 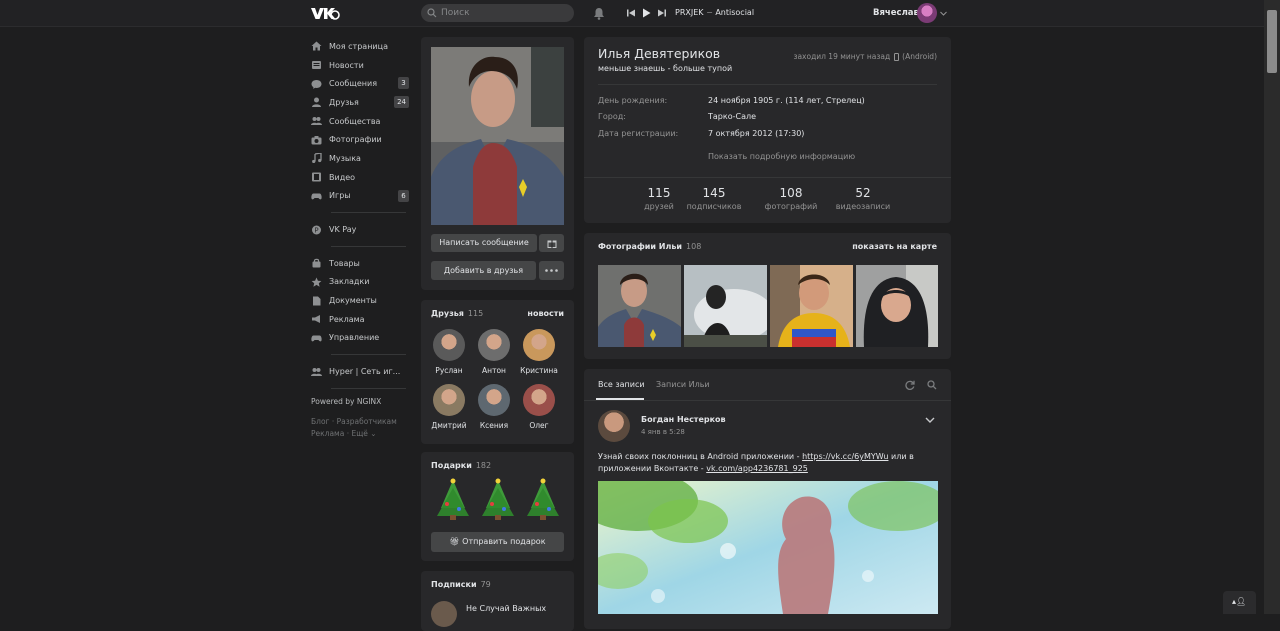 What do you see at coordinates (361, 319) in the screenshot?
I see `nav-item-ads: Реклама` at bounding box center [361, 319].